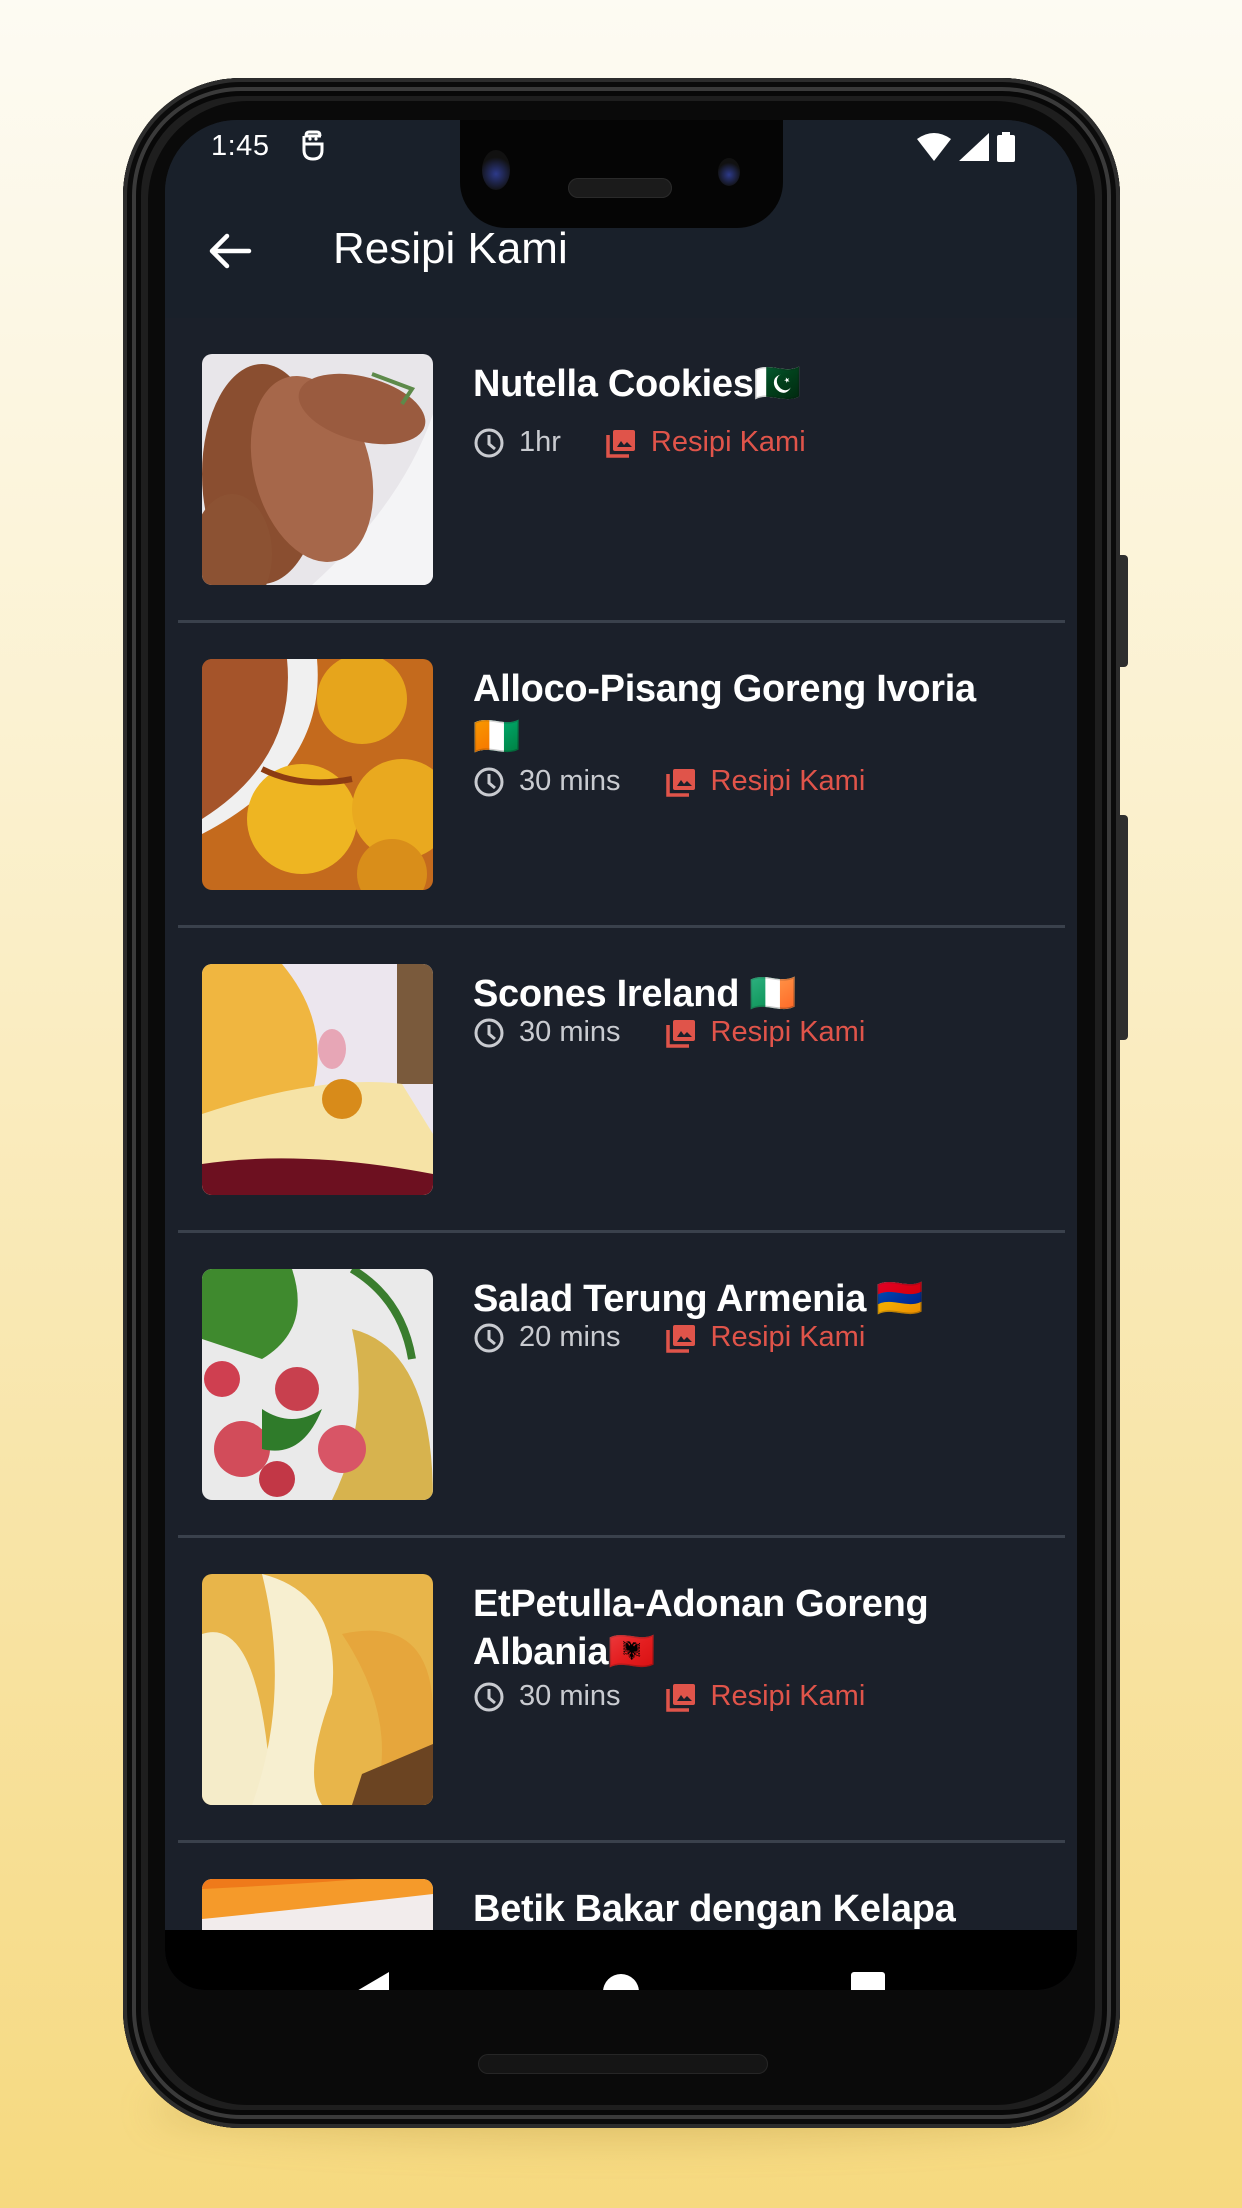 The height and width of the screenshot is (2208, 1242). Describe the element at coordinates (621, 470) in the screenshot. I see `recipe-item: Nutella Cookies🇵🇰 1hr Resipi Kami` at that location.